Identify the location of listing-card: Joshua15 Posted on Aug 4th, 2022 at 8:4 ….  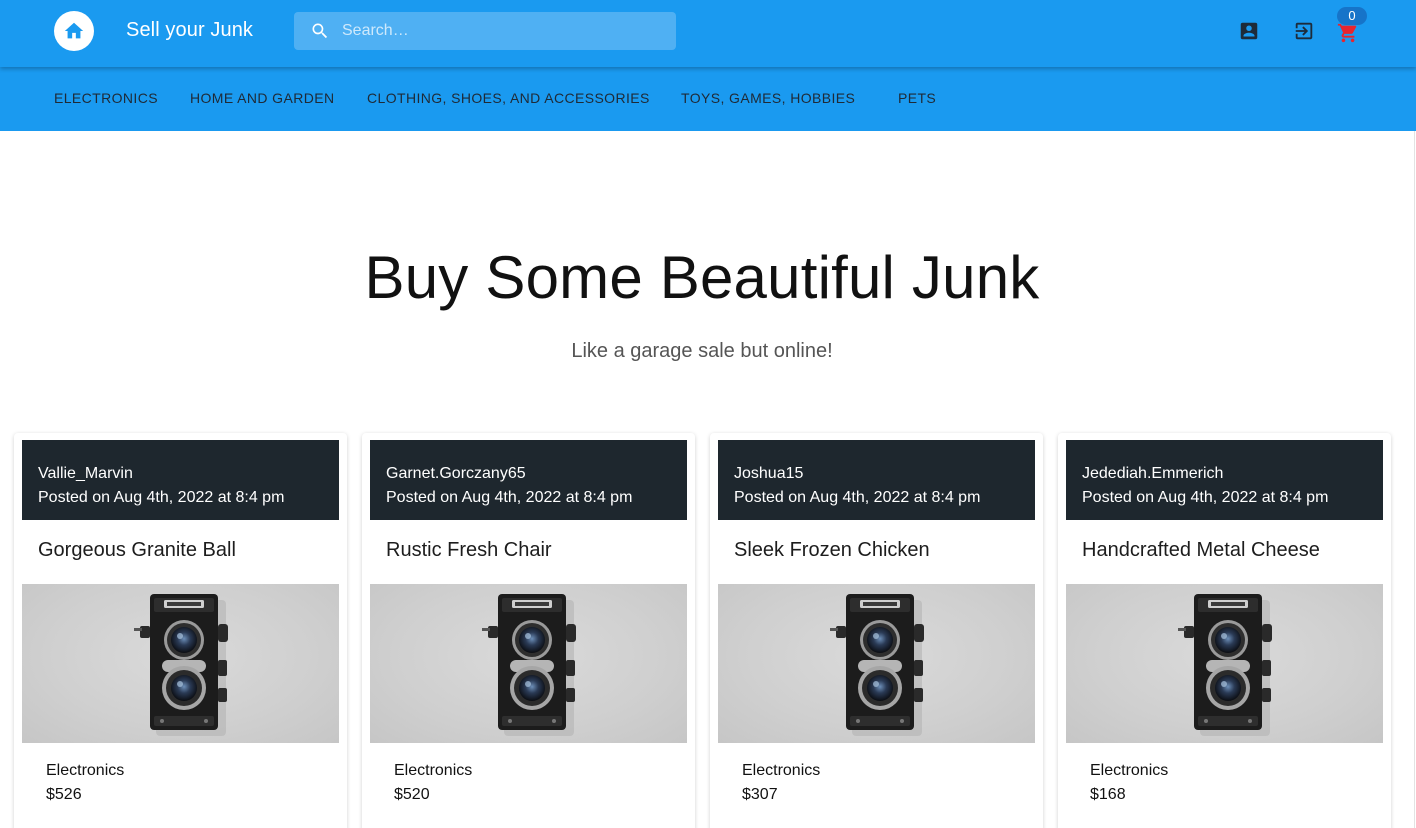
(876, 630).